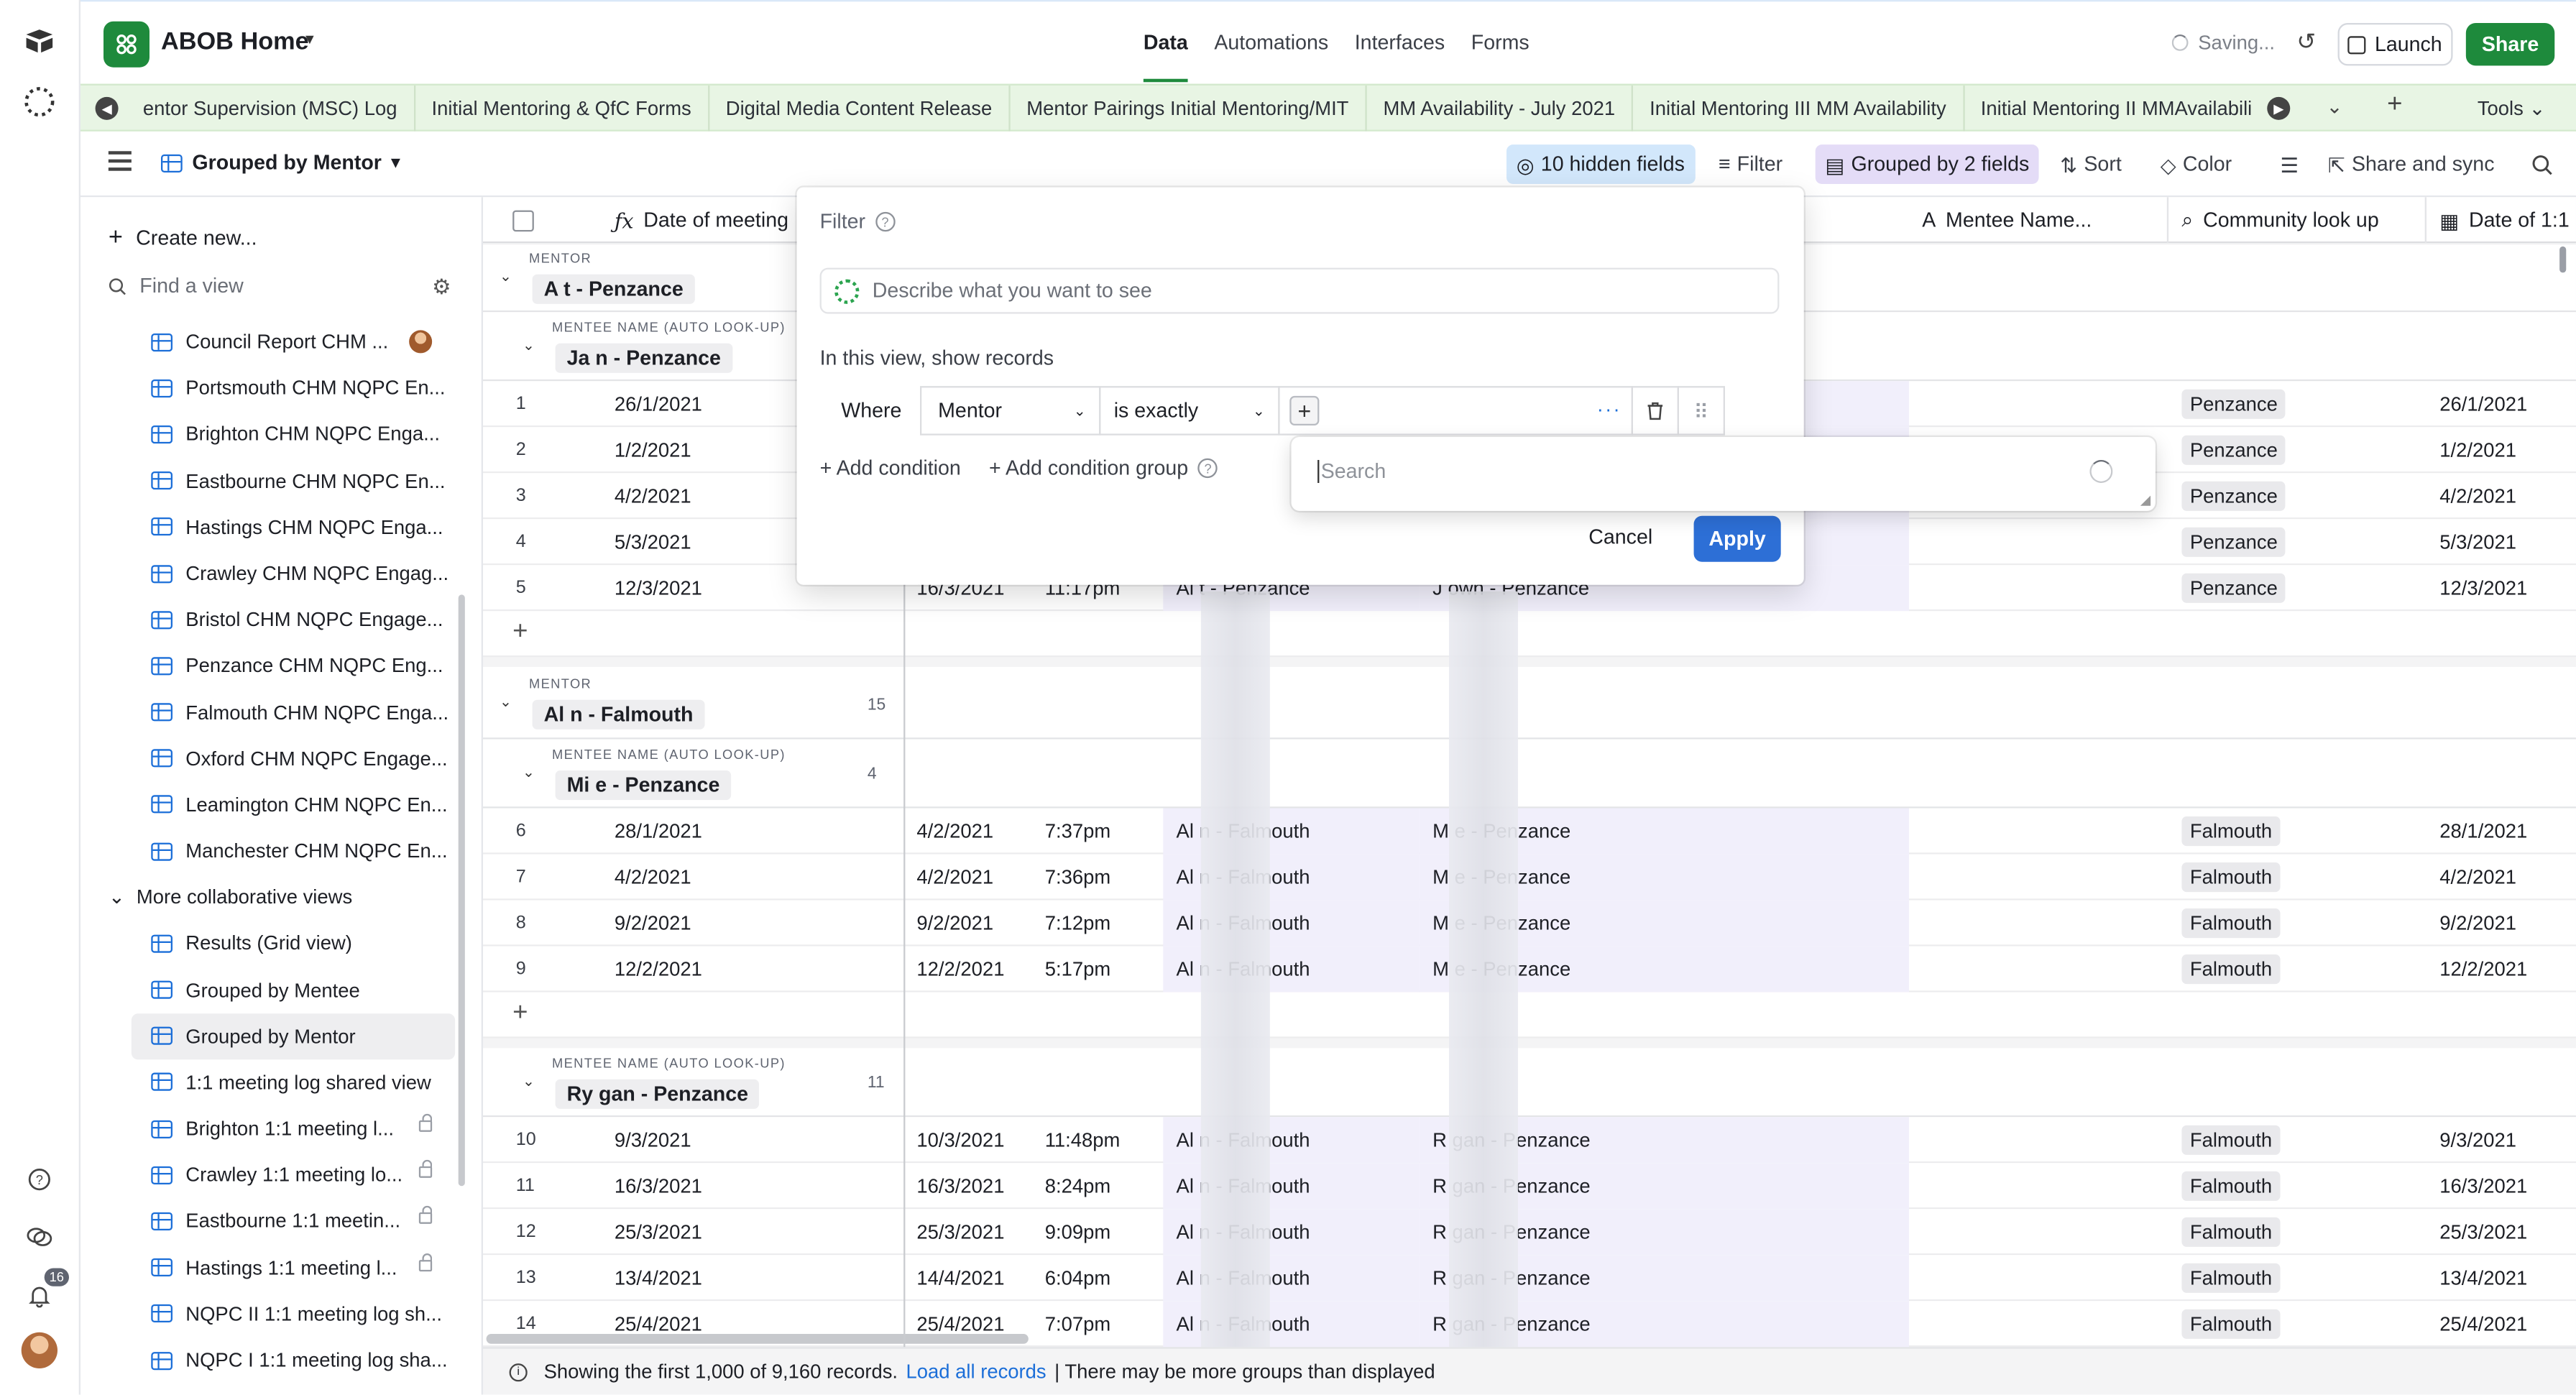 The height and width of the screenshot is (1395, 2576). Describe the element at coordinates (1620, 536) in the screenshot. I see `cancel-button: Cancel` at that location.